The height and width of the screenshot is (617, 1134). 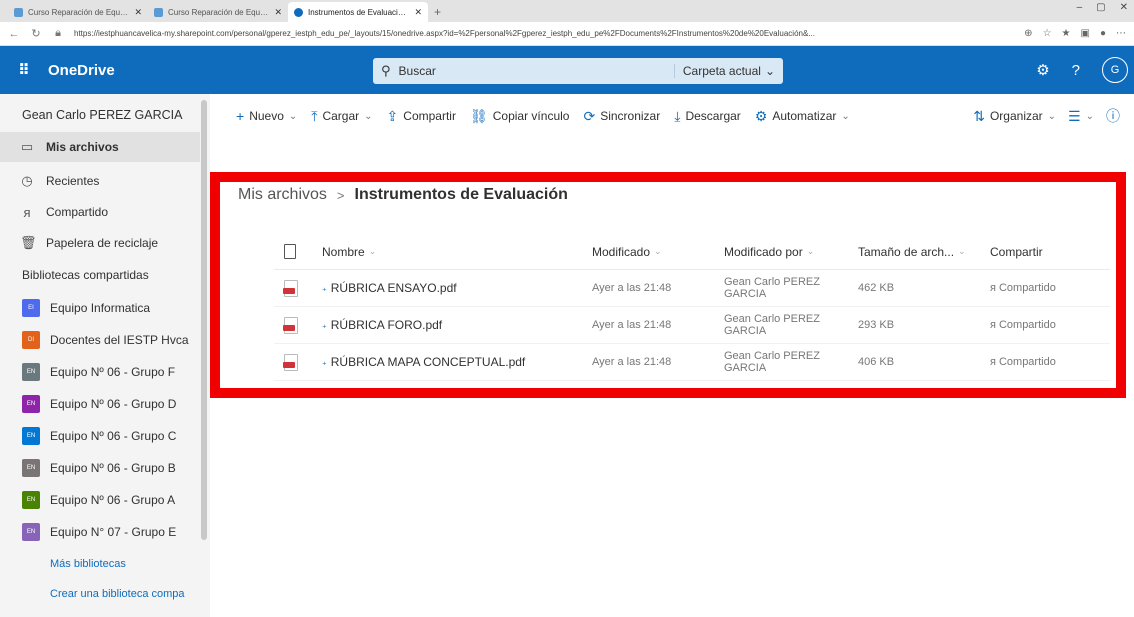 I want to click on avatar: G, so click(x=1115, y=70).